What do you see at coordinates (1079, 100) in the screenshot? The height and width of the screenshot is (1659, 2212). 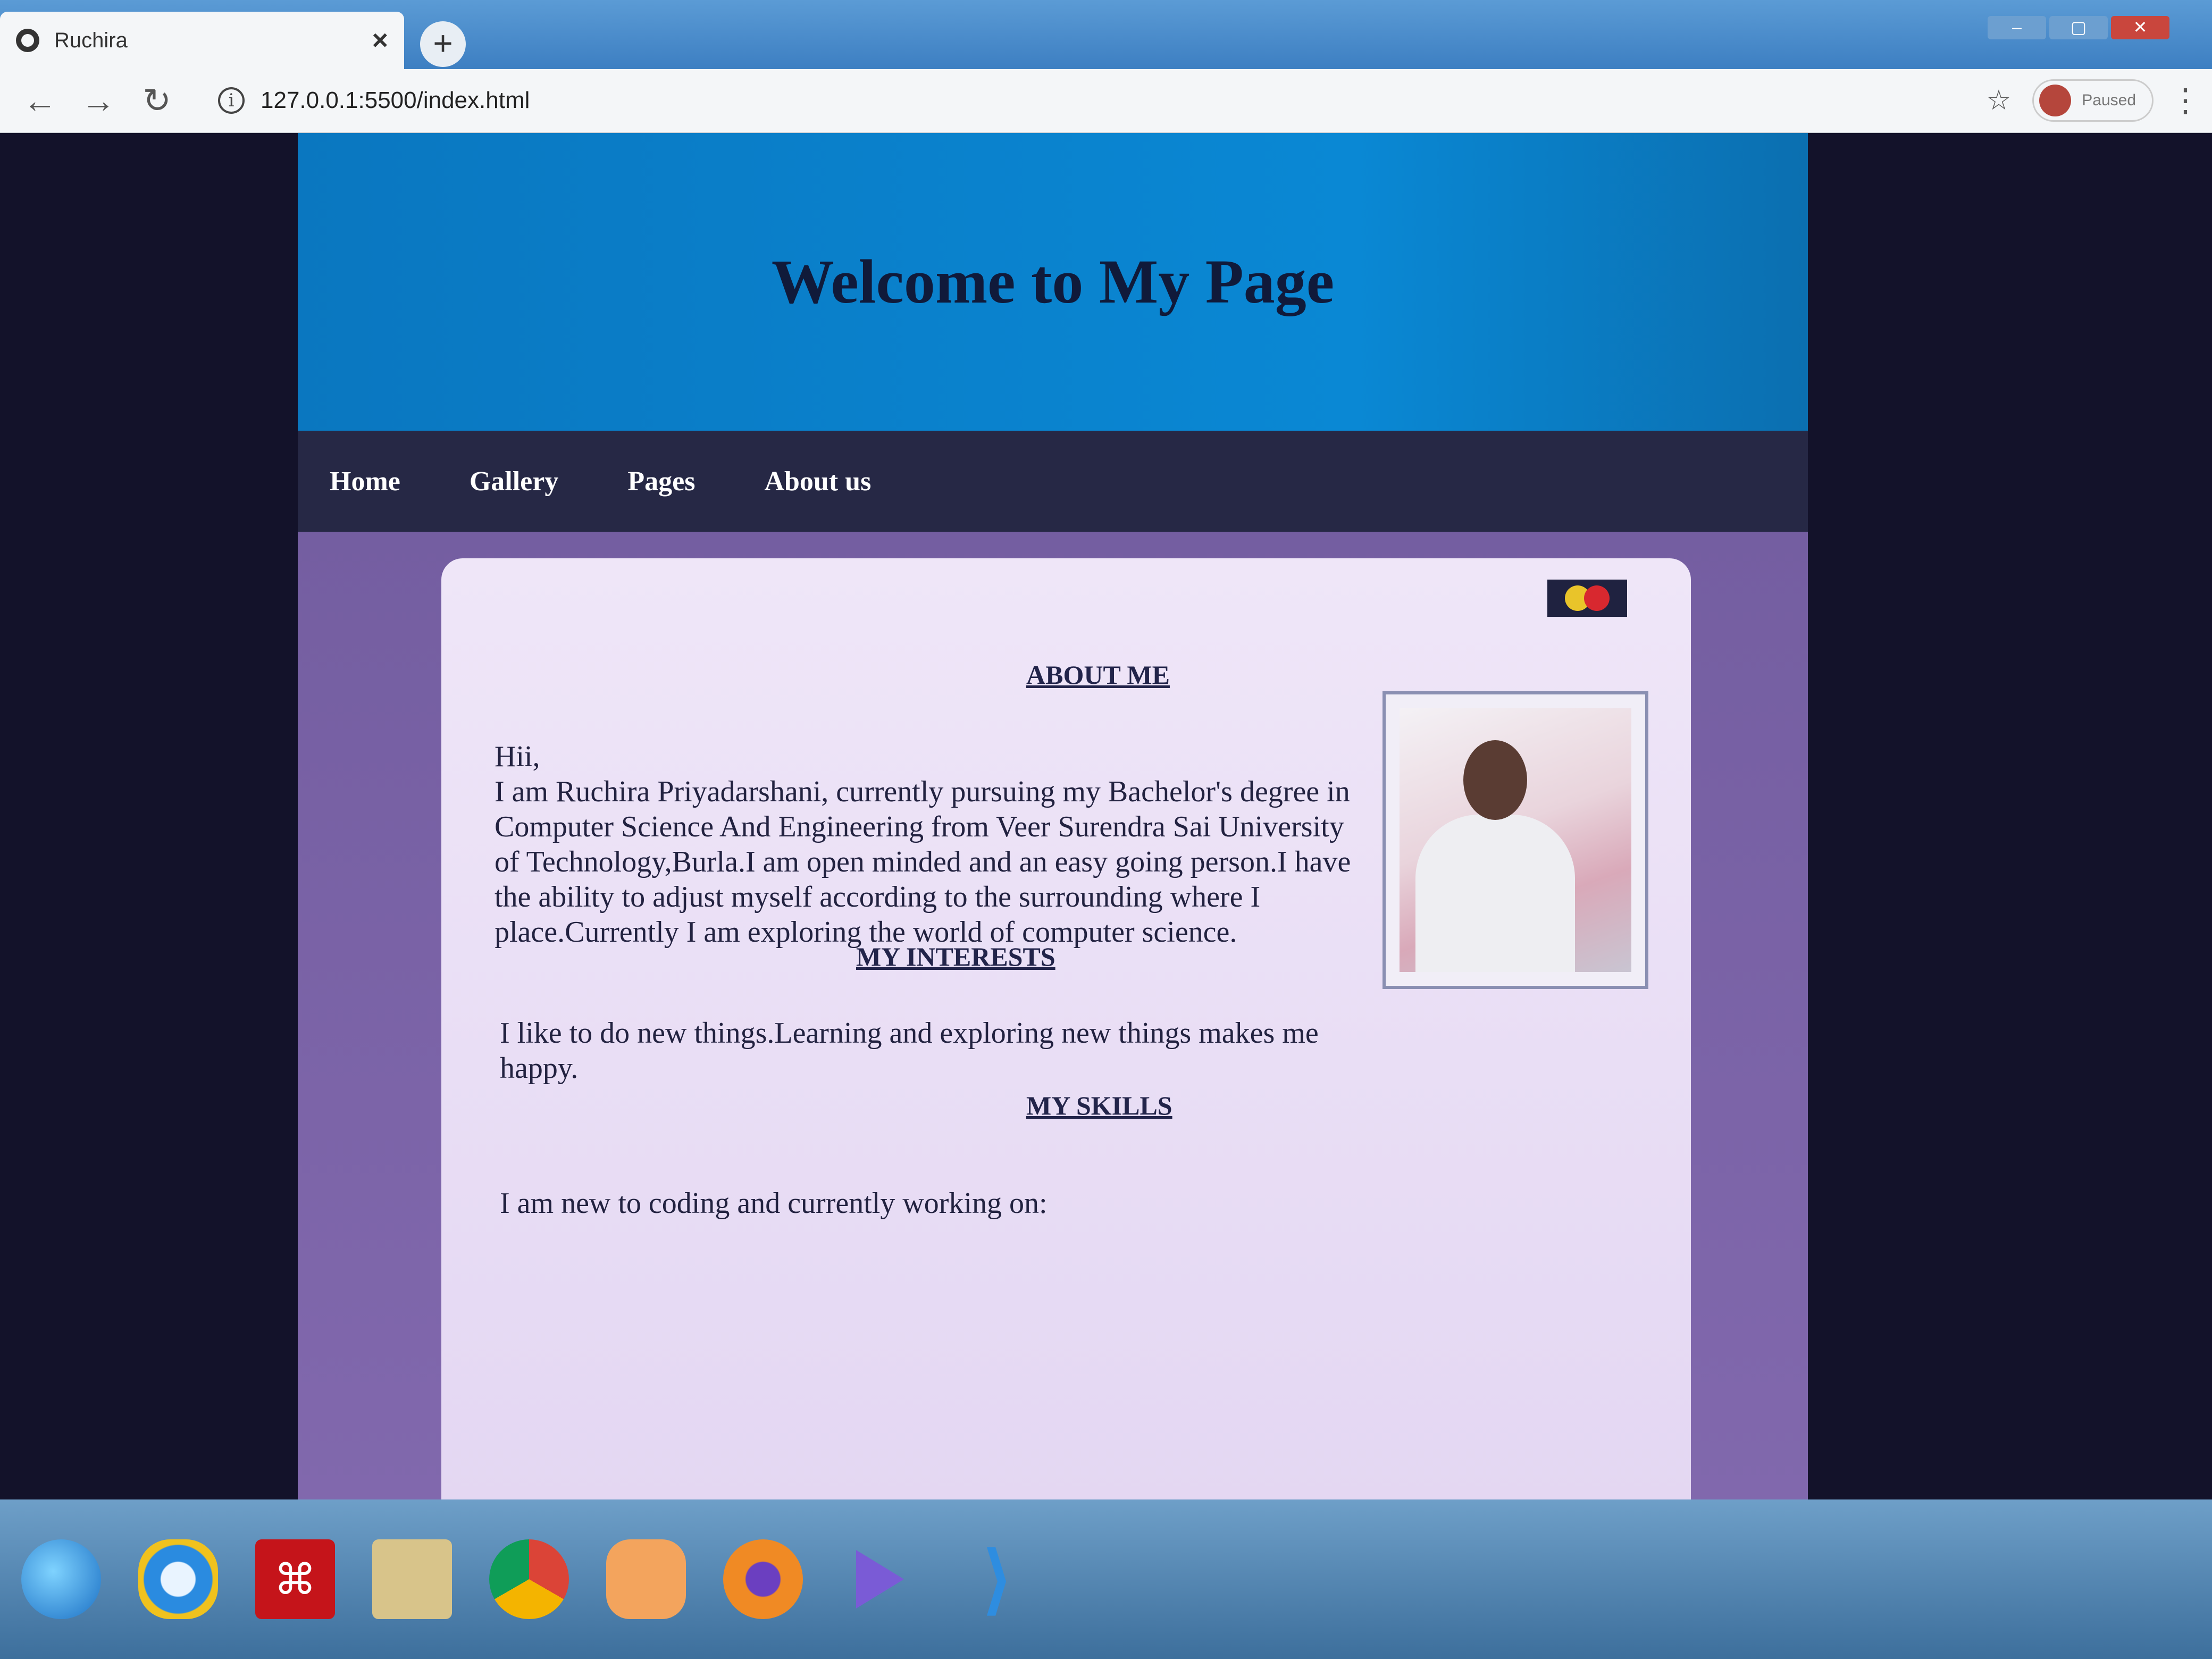 I see `address-bar: i 127.0.0.1:5500/index.html` at bounding box center [1079, 100].